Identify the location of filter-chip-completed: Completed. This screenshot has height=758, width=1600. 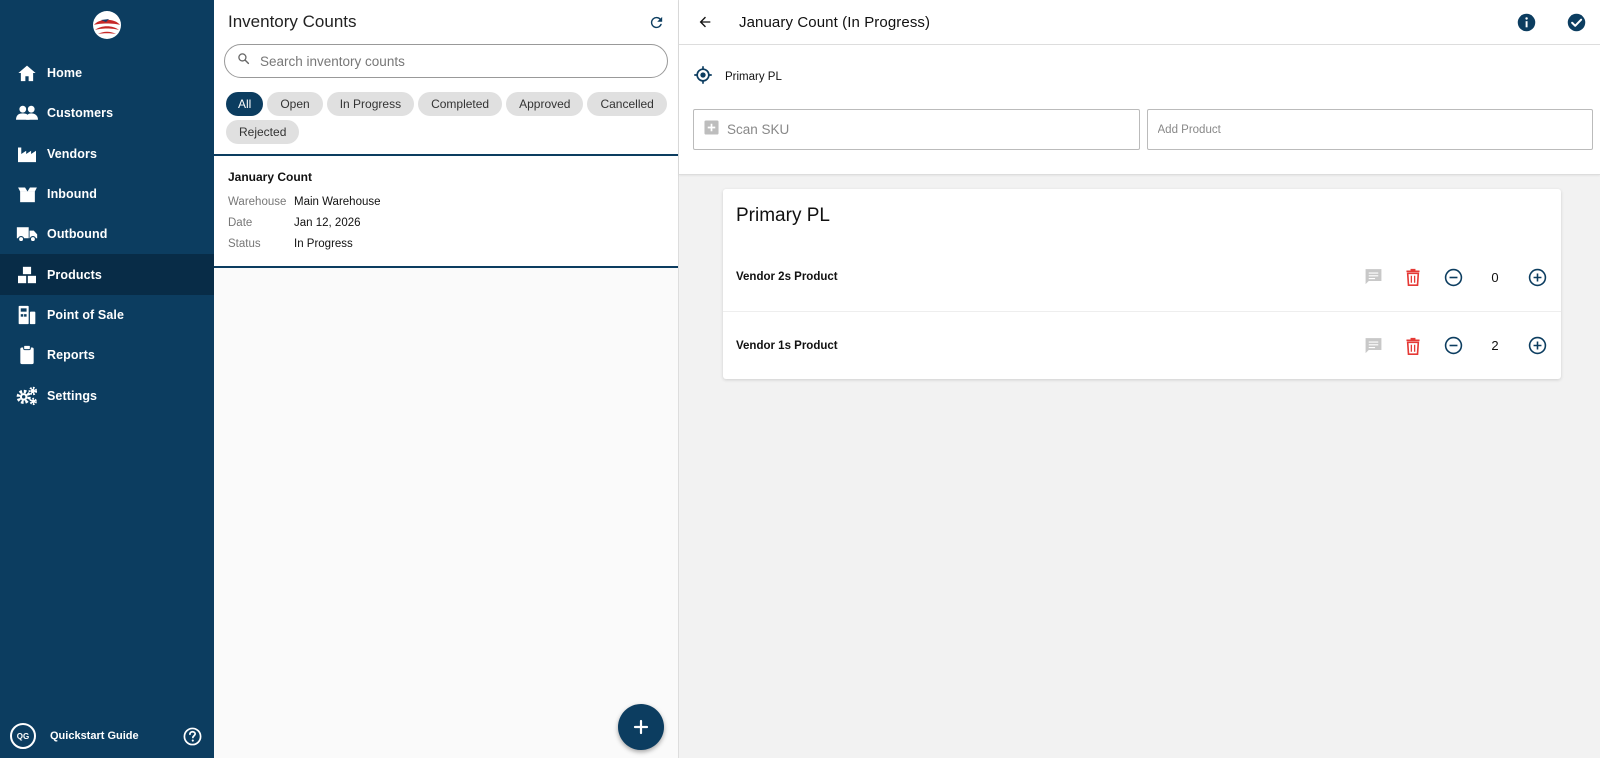
(460, 104).